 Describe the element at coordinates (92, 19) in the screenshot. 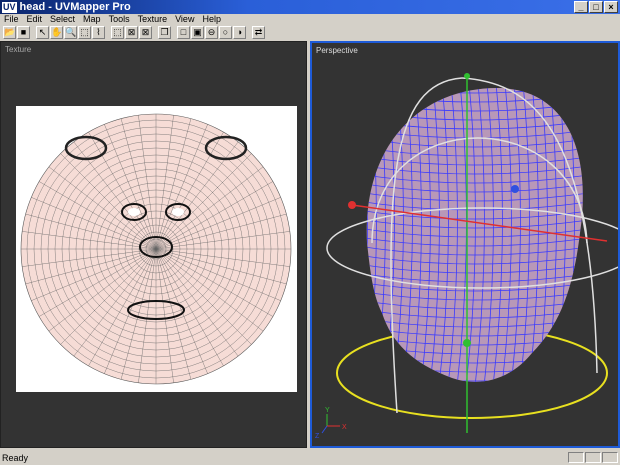

I see `menu-map: Map` at that location.